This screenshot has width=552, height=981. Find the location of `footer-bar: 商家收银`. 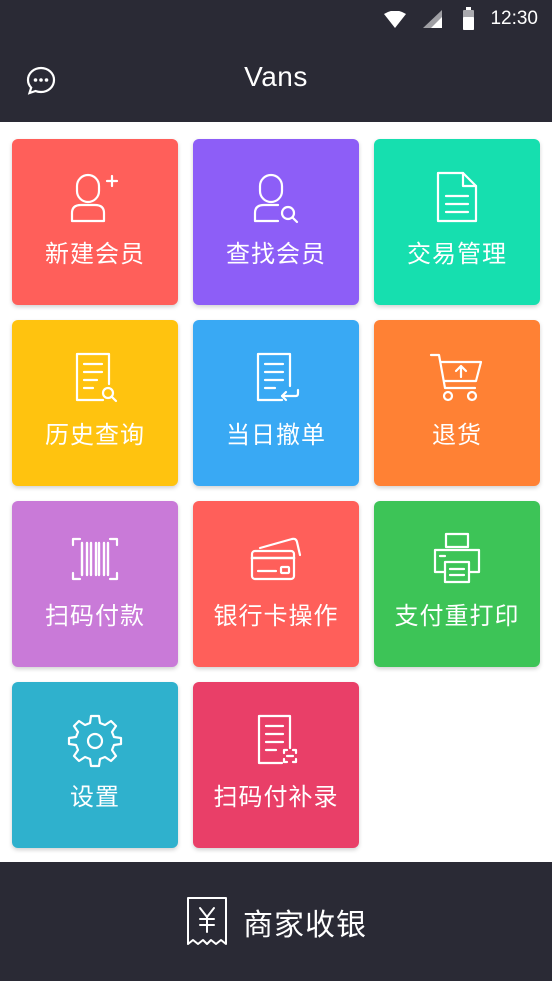

footer-bar: 商家收银 is located at coordinates (276, 921).